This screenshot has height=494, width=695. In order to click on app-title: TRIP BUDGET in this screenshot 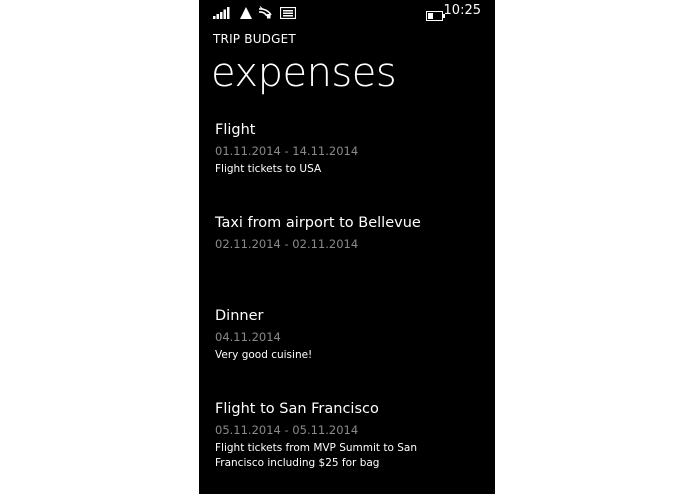, I will do `click(254, 39)`.